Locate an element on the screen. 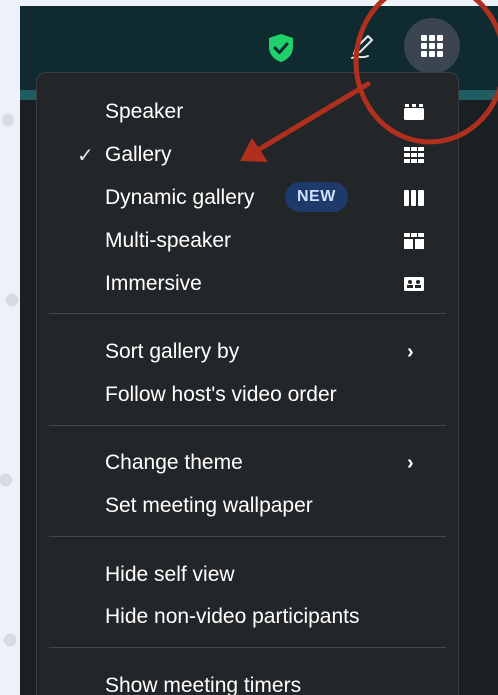 The height and width of the screenshot is (695, 498). menu-item-label: Show meeting timers is located at coordinates (203, 684).